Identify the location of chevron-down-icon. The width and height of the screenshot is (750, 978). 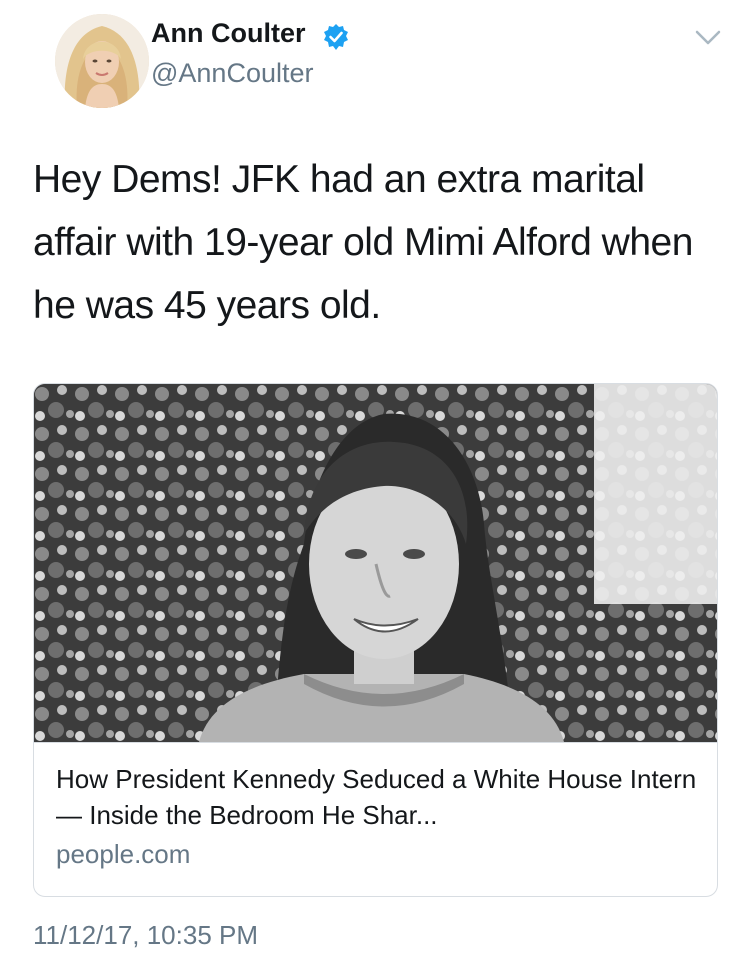
(708, 38).